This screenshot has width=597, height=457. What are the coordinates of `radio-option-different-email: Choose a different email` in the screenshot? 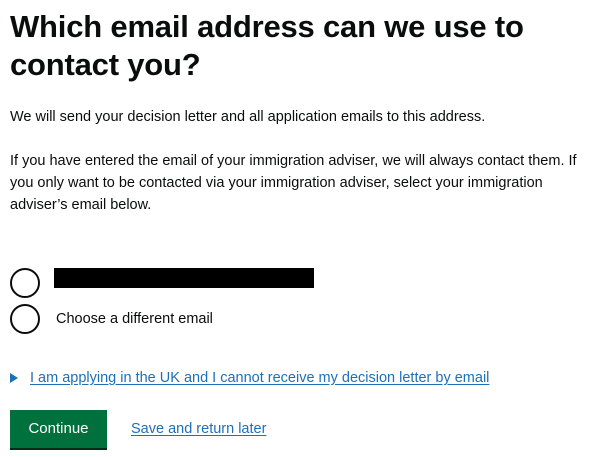 It's located at (111, 319).